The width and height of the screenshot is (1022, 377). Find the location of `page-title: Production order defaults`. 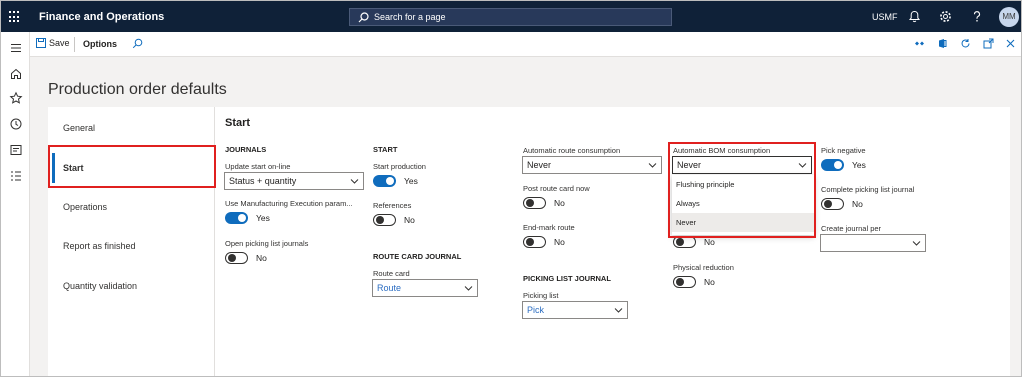

page-title: Production order defaults is located at coordinates (137, 89).